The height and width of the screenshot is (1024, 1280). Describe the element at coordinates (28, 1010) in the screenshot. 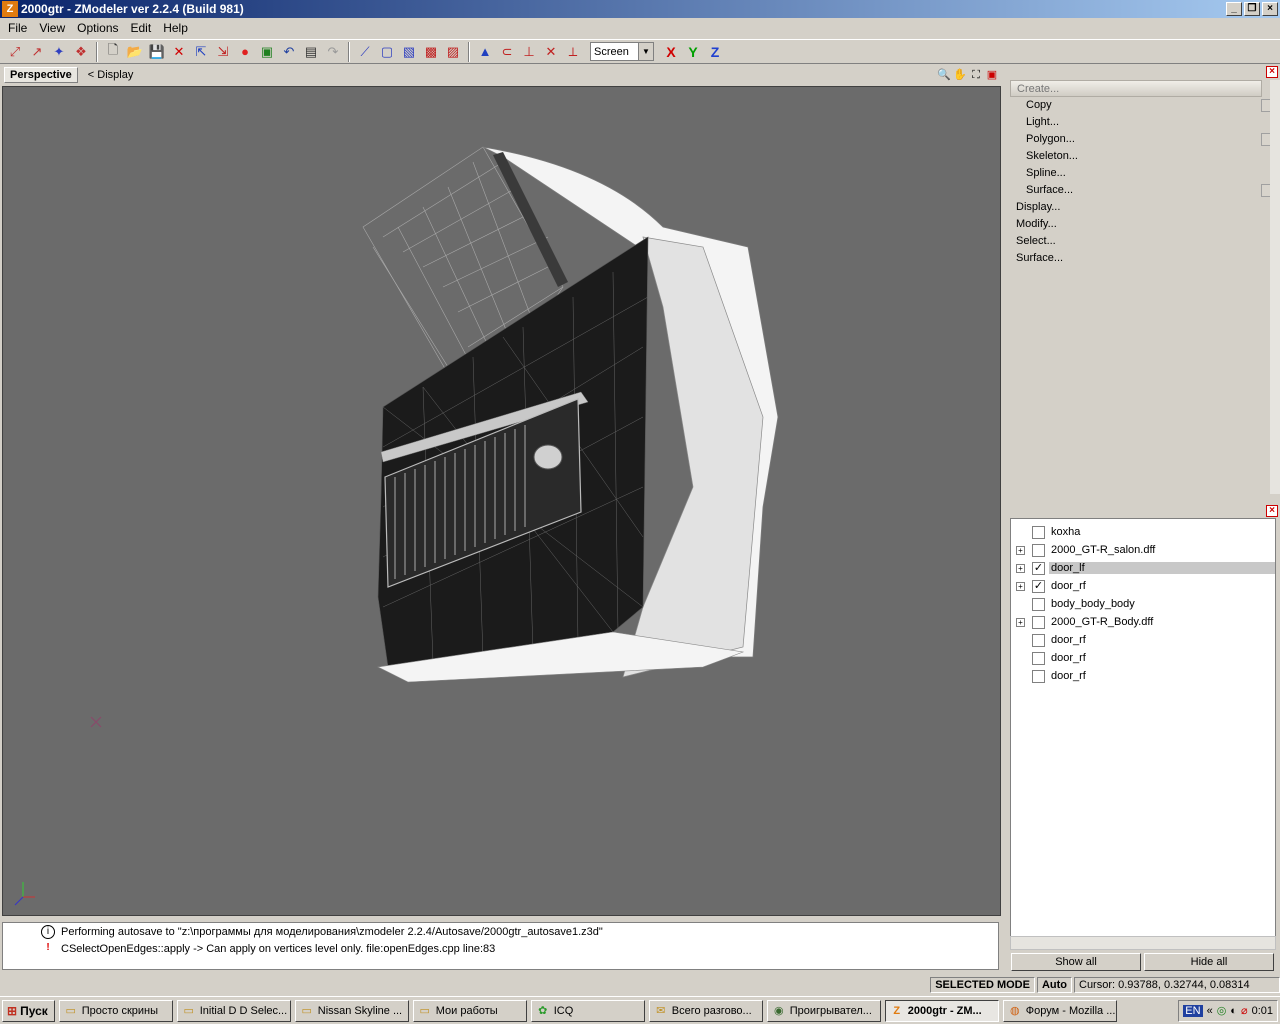

I see `start-button: ⊞ Пуск` at that location.